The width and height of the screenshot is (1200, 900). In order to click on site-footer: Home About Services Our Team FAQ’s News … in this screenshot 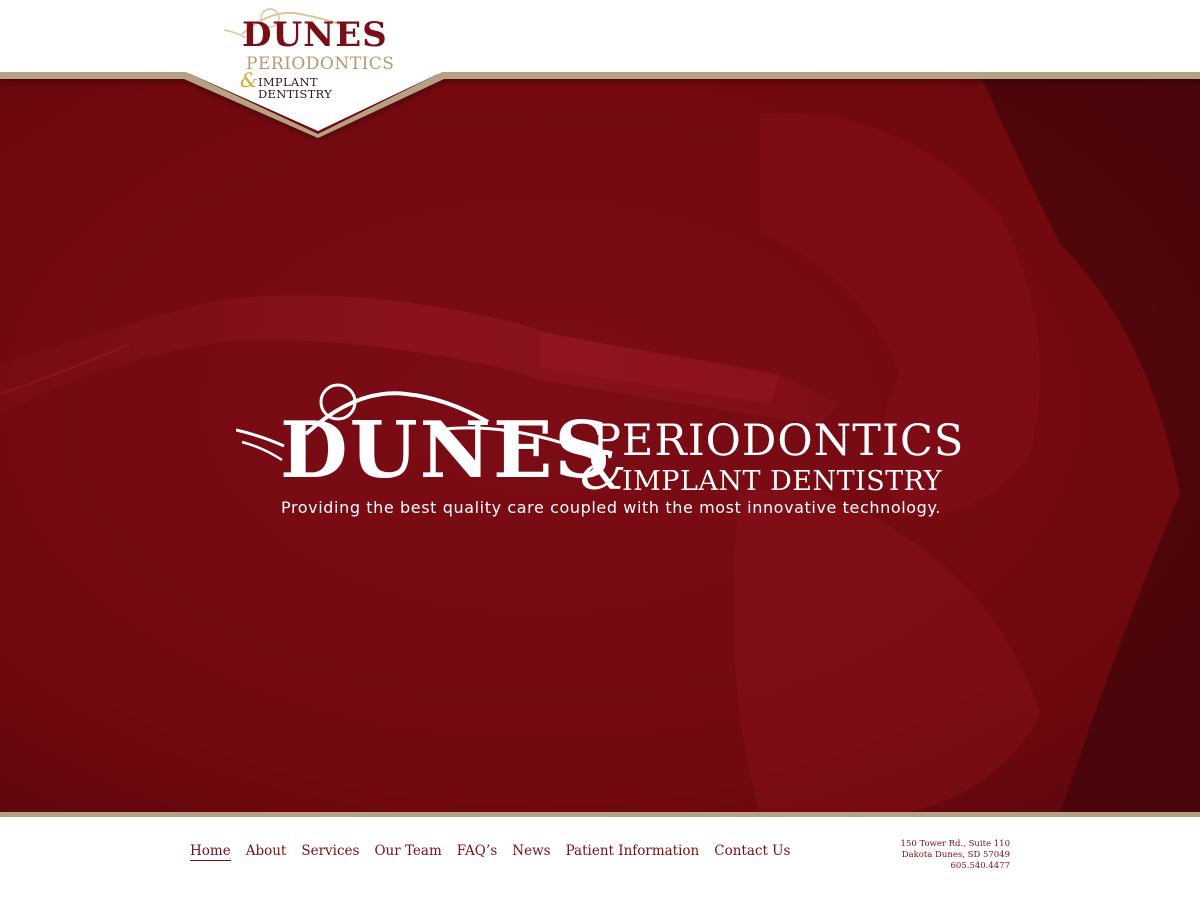, I will do `click(600, 858)`.